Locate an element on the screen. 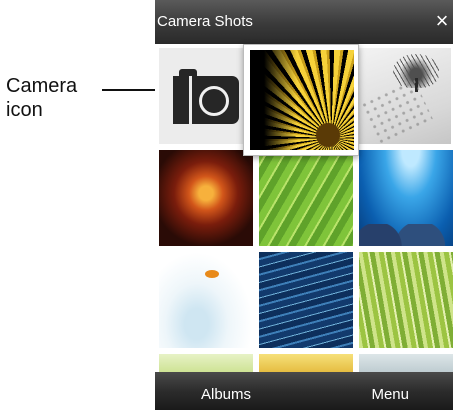 The height and width of the screenshot is (410, 453). callout-leader-line is located at coordinates (132, 90).